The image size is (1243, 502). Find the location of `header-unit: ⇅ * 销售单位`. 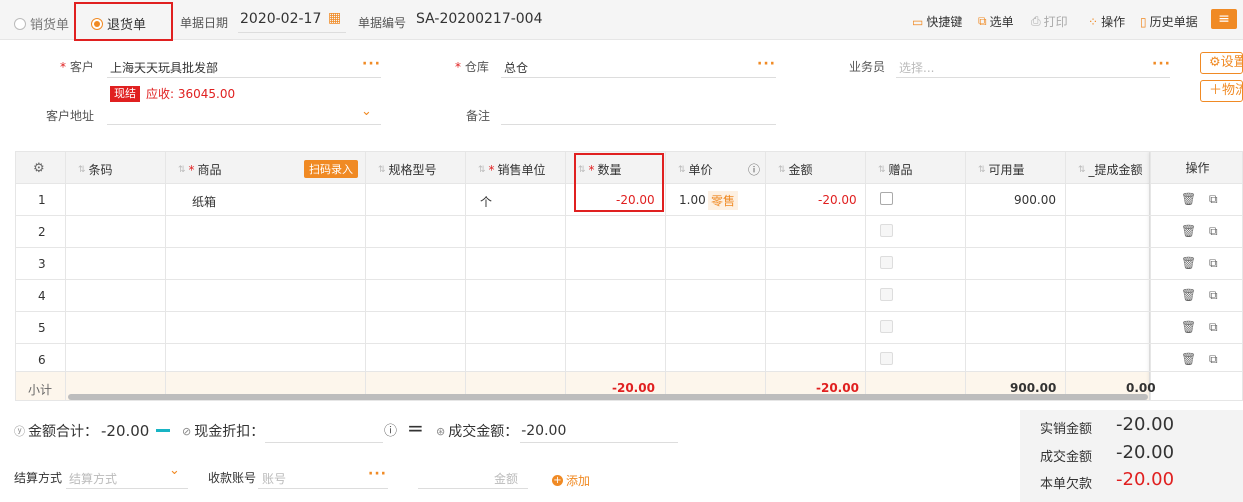

header-unit: ⇅ * 销售单位 is located at coordinates (512, 169).